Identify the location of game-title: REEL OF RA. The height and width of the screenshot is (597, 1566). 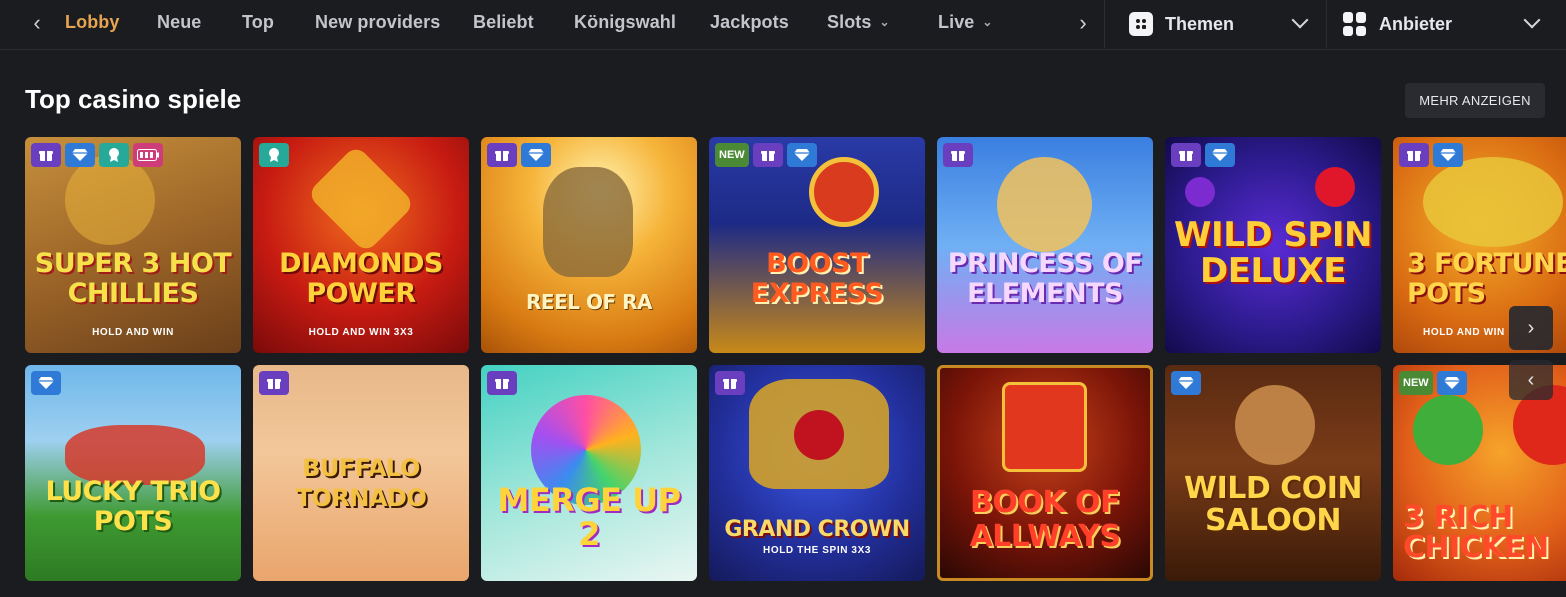
(589, 302).